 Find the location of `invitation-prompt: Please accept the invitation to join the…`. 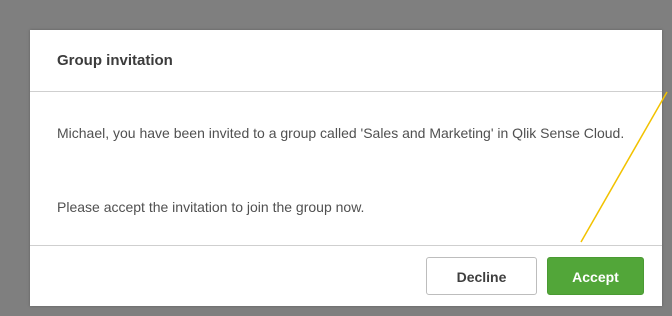

invitation-prompt: Please accept the invitation to join the… is located at coordinates (211, 207).